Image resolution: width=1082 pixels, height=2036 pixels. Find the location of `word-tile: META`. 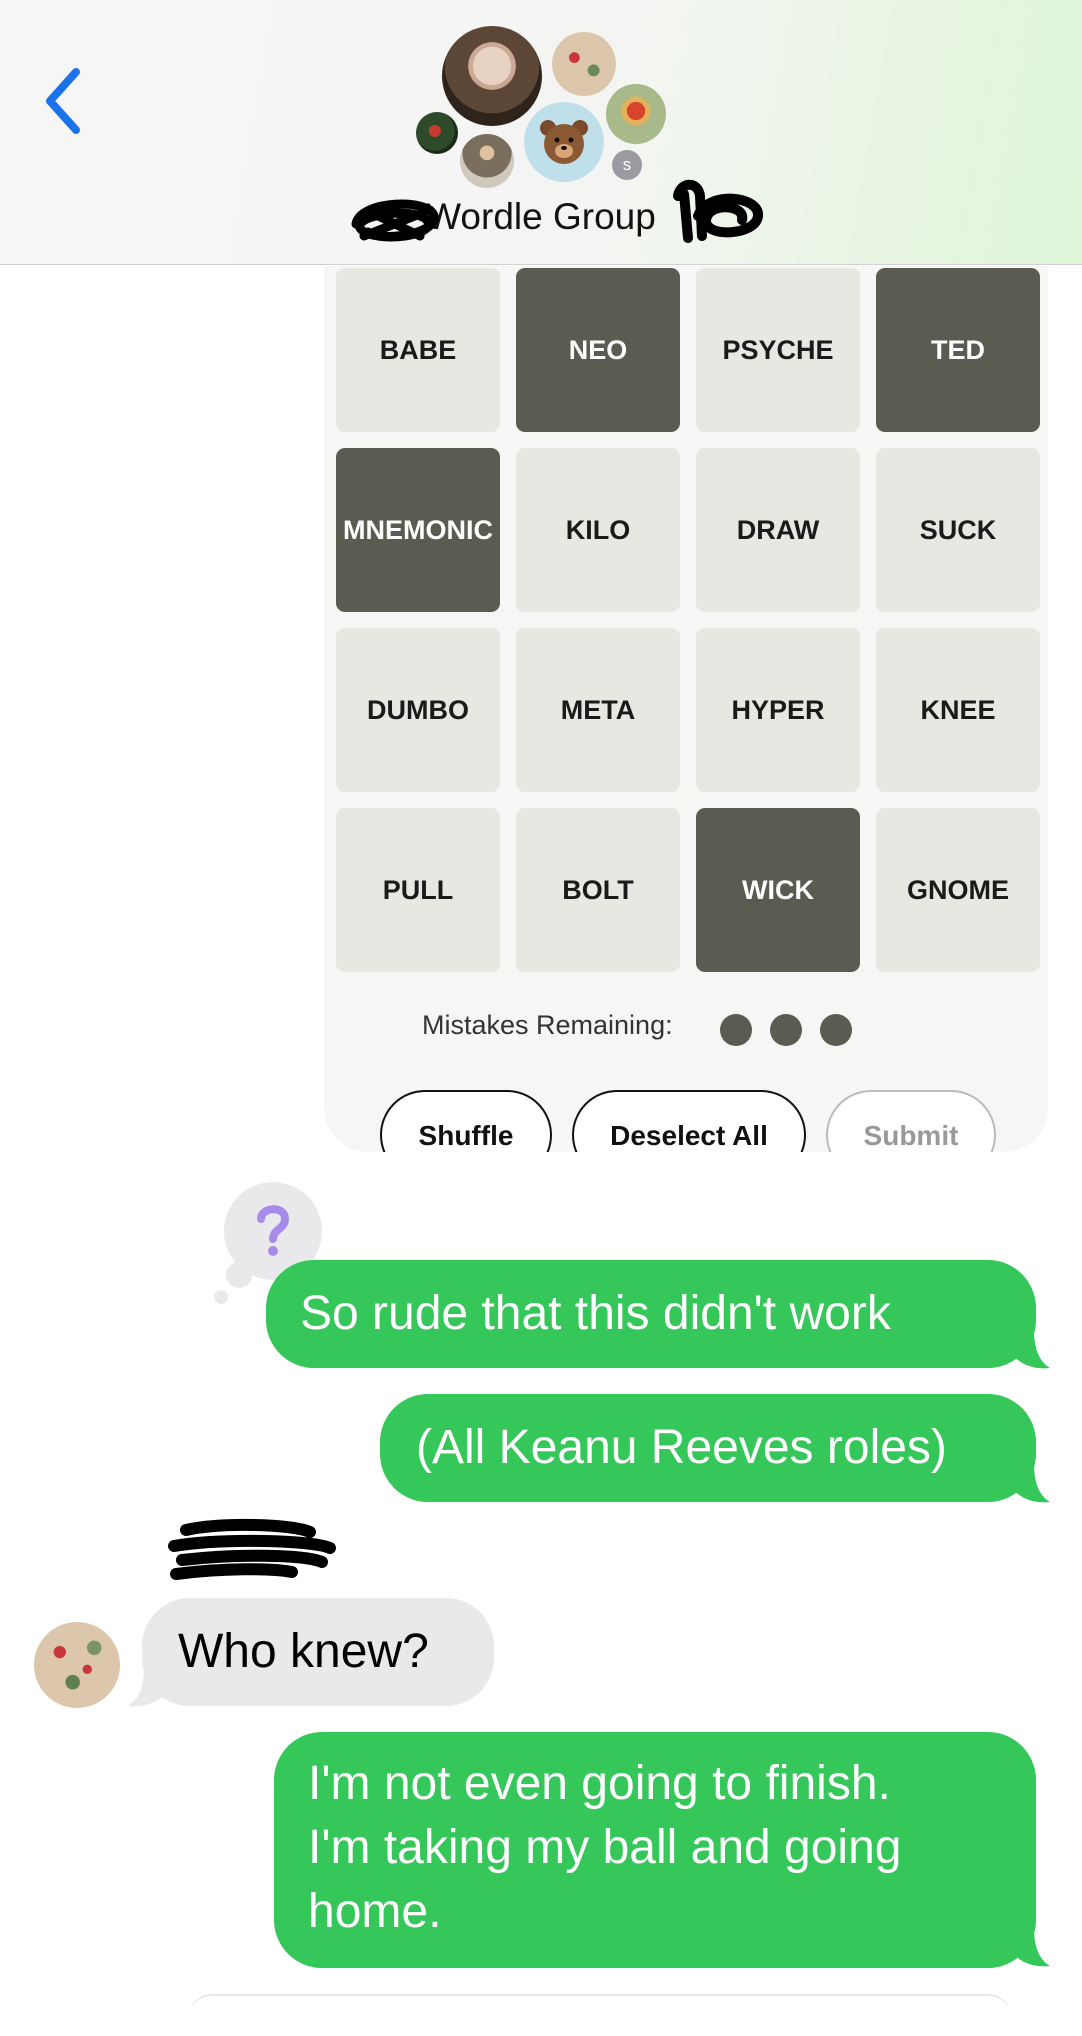

word-tile: META is located at coordinates (598, 710).